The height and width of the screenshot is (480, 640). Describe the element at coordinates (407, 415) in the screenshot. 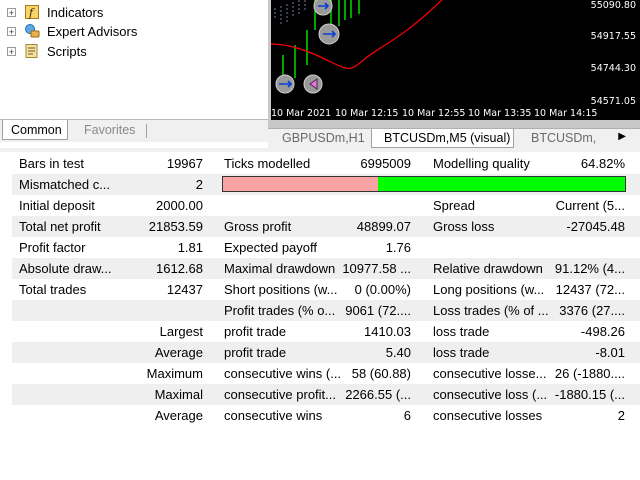

I see `average-consecutive-wins-value: 6` at that location.